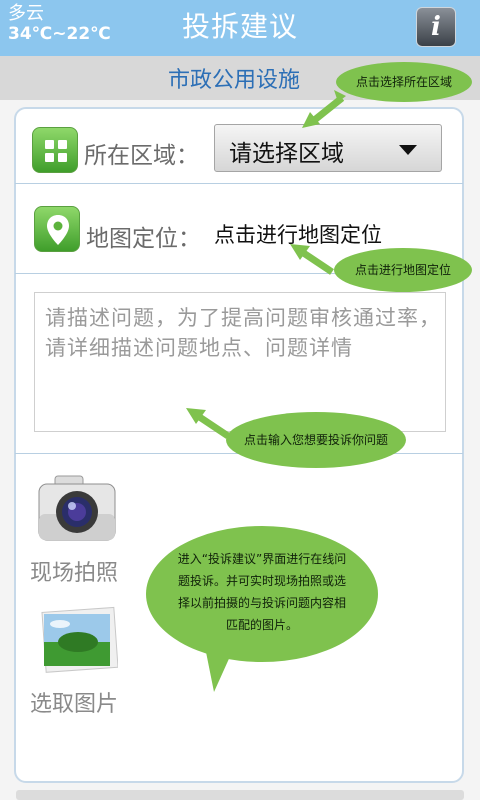 This screenshot has width=480, height=800. What do you see at coordinates (219, 672) in the screenshot?
I see `bubble-tail` at bounding box center [219, 672].